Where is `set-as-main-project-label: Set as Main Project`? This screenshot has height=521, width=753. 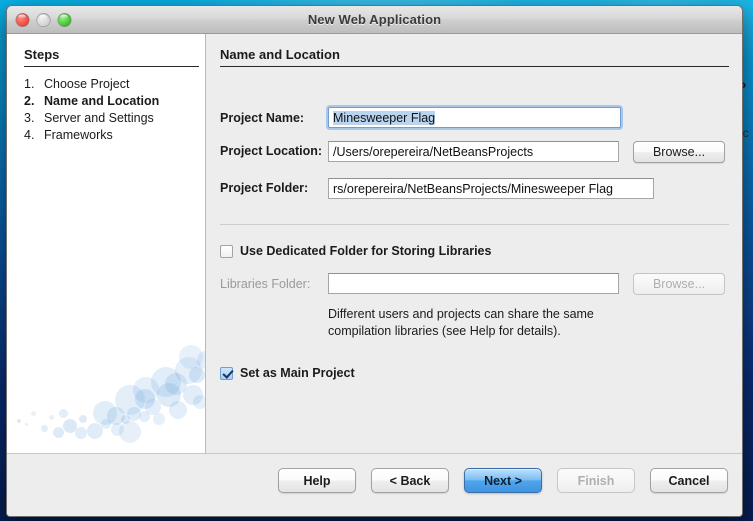 set-as-main-project-label: Set as Main Project is located at coordinates (297, 373).